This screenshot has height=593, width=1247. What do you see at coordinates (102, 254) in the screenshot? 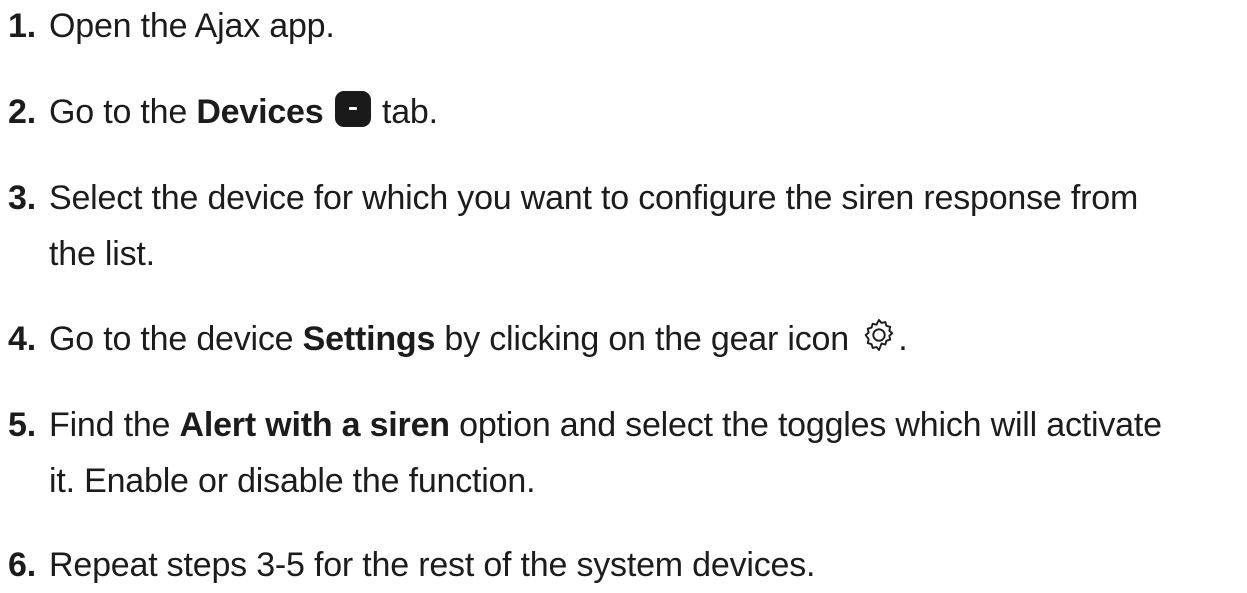
I see `step-text-line-2: the list.` at bounding box center [102, 254].